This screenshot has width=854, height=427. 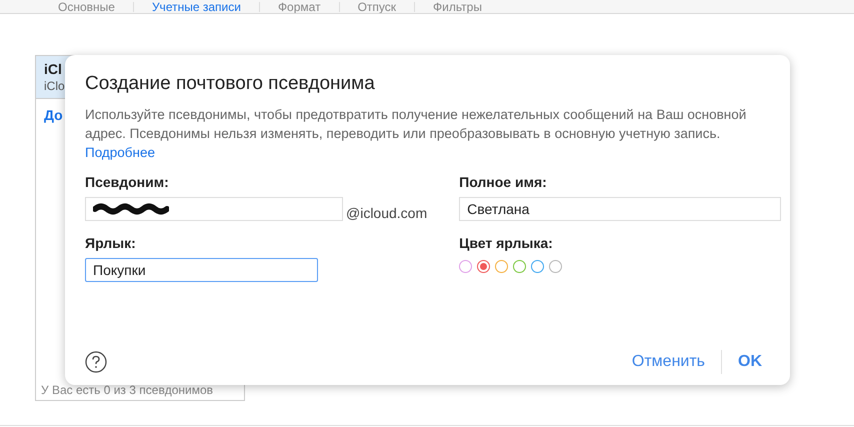 What do you see at coordinates (120, 152) in the screenshot?
I see `more-link: Подробнее` at bounding box center [120, 152].